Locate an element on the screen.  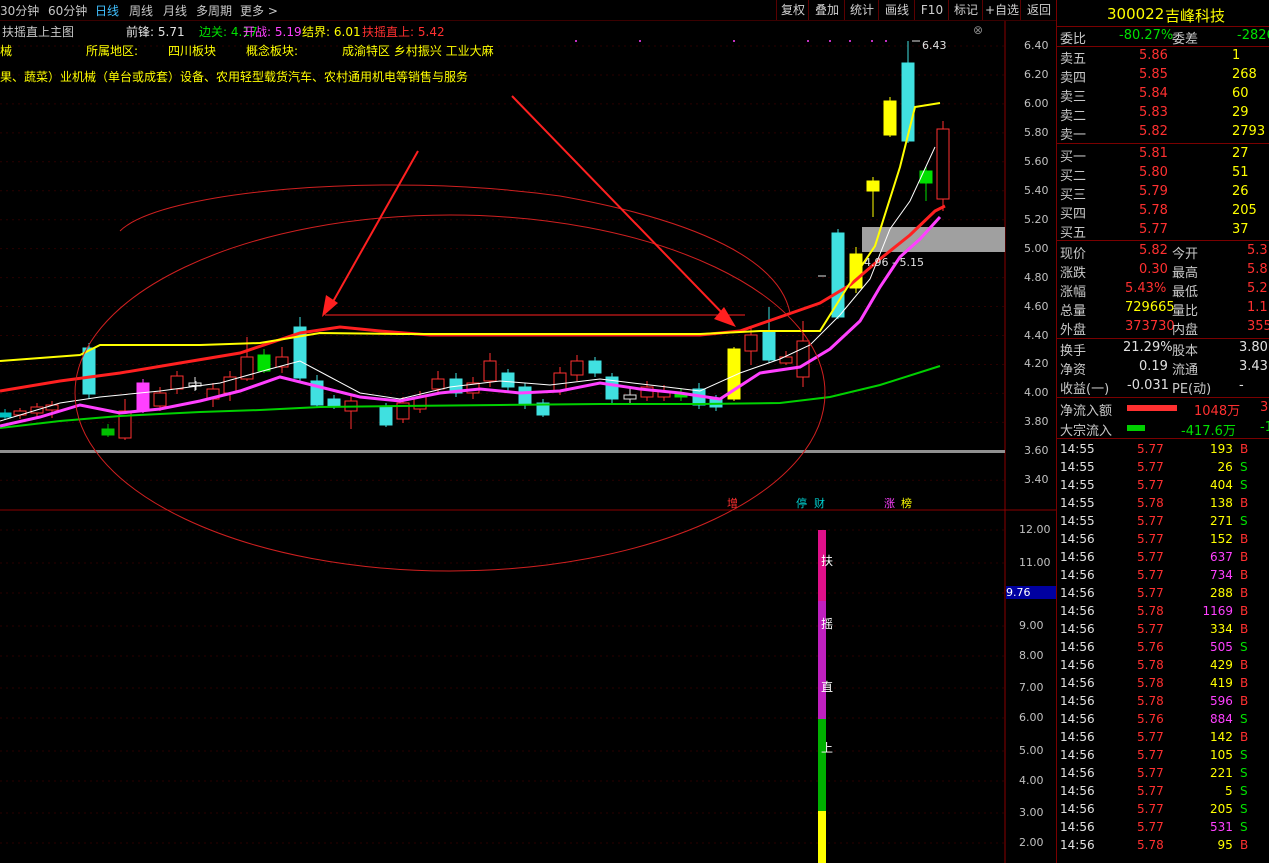
quote-row: 买一 5.81 27 is located at coordinates (1163, 155).